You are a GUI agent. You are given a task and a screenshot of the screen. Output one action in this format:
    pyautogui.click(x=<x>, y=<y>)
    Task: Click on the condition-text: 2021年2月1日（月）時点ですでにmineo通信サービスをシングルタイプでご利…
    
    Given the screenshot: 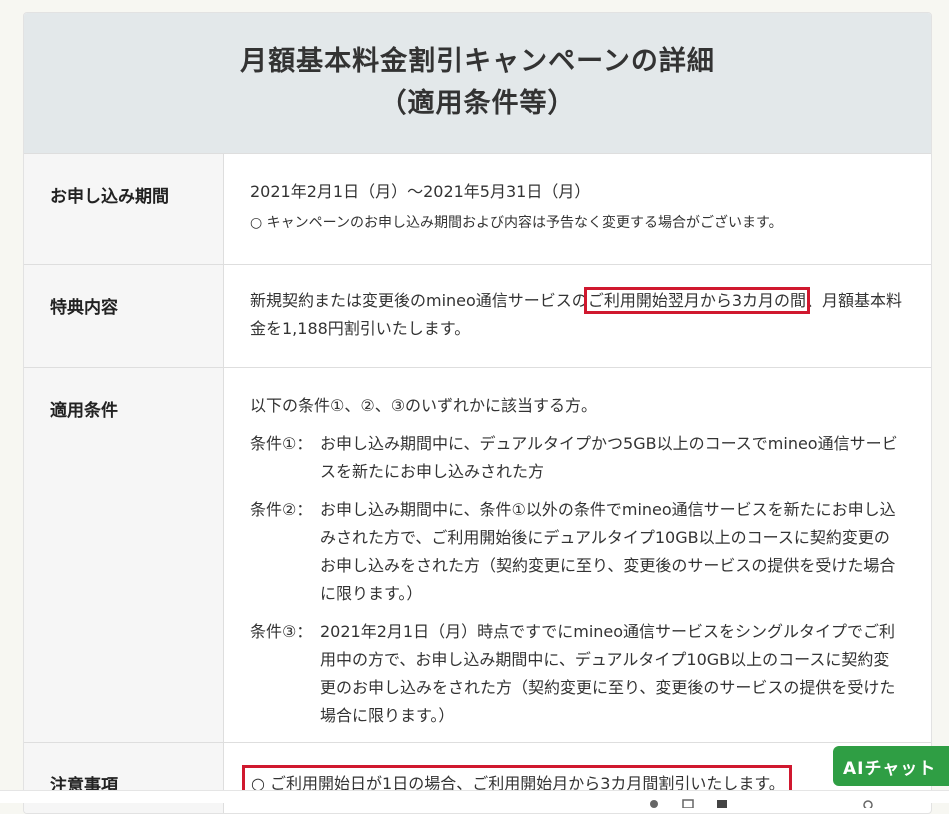 What is the action you would take?
    pyautogui.click(x=608, y=673)
    